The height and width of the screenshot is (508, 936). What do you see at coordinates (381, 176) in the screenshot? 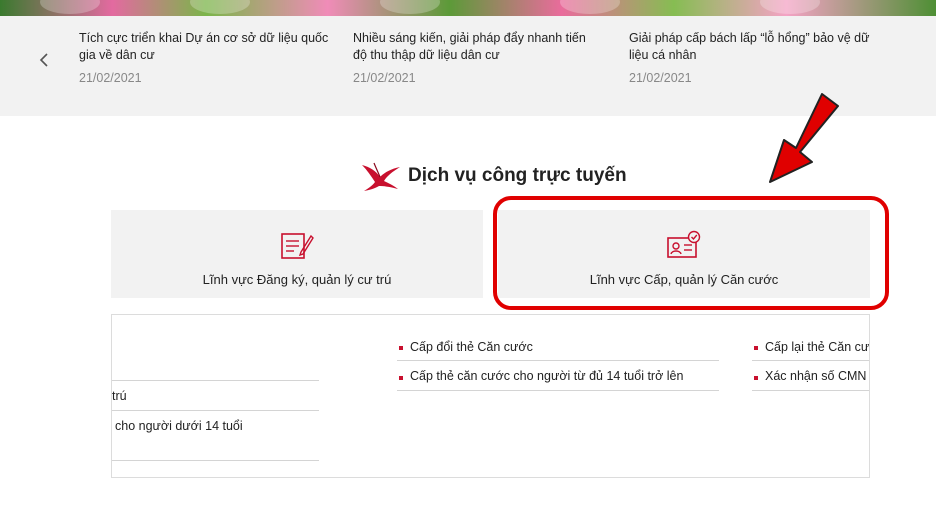
I see `bird-logo-icon` at bounding box center [381, 176].